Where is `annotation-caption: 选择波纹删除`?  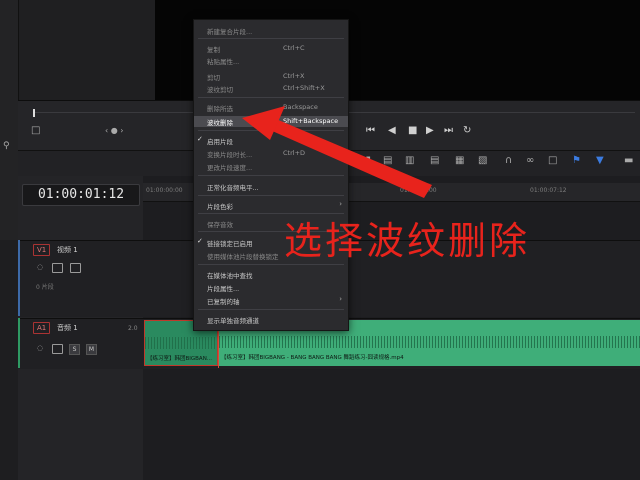
annotation-caption: 选择波纹删除 is located at coordinates (407, 241).